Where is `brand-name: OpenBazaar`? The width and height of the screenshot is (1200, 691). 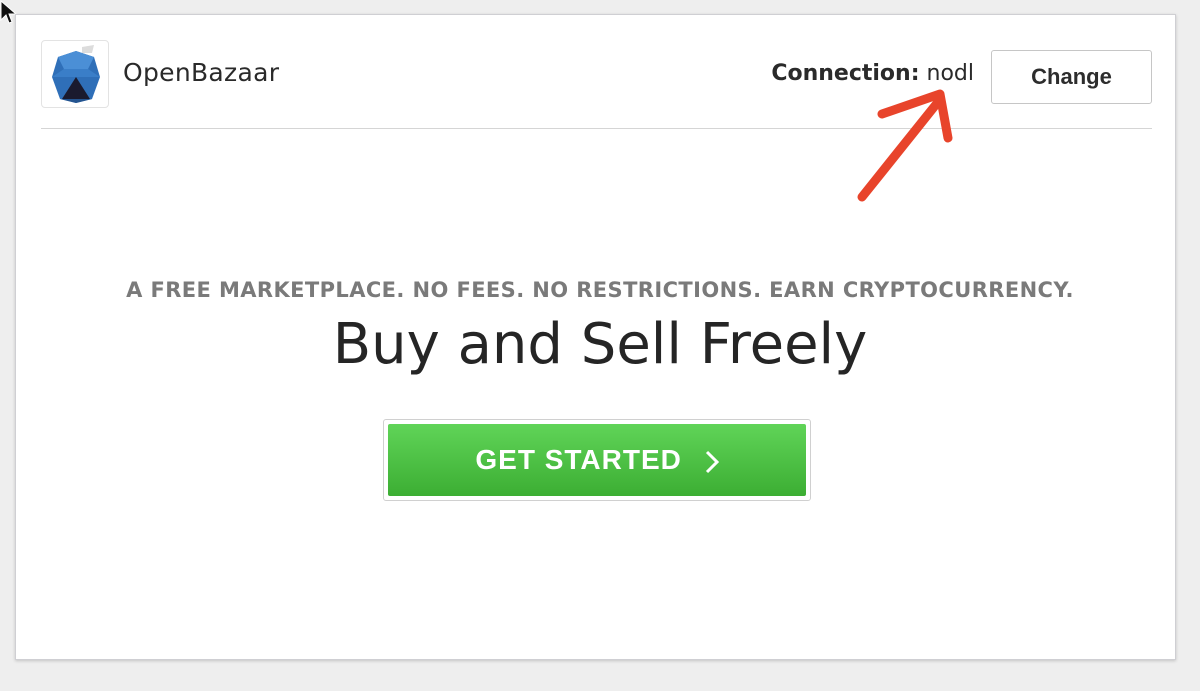 brand-name: OpenBazaar is located at coordinates (201, 72).